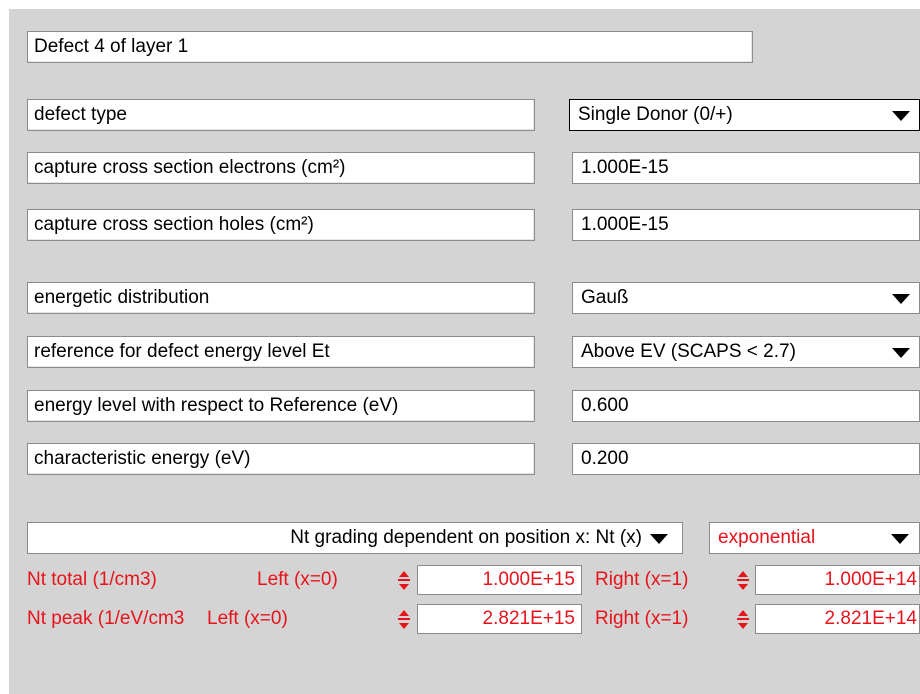 This screenshot has height=694, width=920. What do you see at coordinates (642, 579) in the screenshot?
I see `nt-total-right-label: Right (x=1)` at bounding box center [642, 579].